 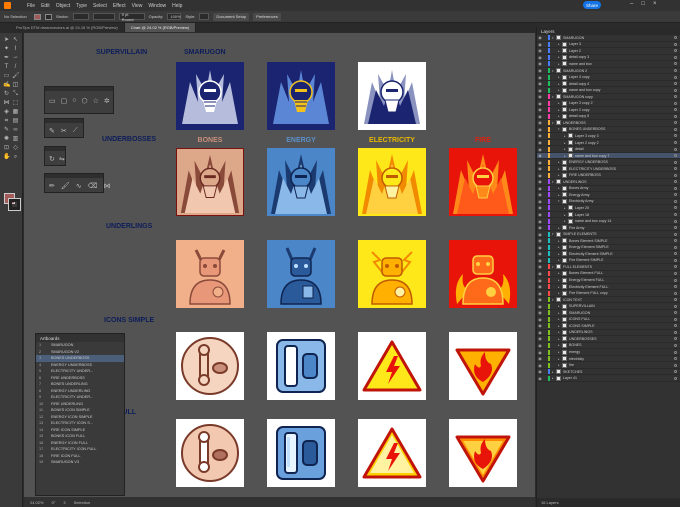 I want to click on join-tool-icon: ⋈, so click(x=107, y=186).